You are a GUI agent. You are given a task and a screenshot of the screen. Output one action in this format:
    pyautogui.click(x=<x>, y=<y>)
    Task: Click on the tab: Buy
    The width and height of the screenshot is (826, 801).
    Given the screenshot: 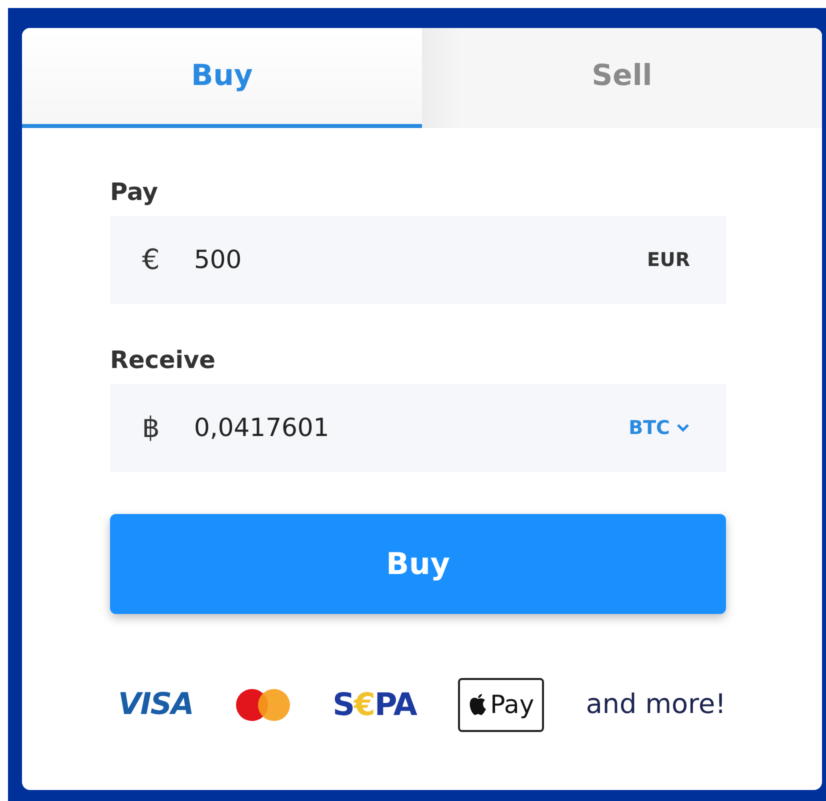 What is the action you would take?
    pyautogui.click(x=222, y=78)
    